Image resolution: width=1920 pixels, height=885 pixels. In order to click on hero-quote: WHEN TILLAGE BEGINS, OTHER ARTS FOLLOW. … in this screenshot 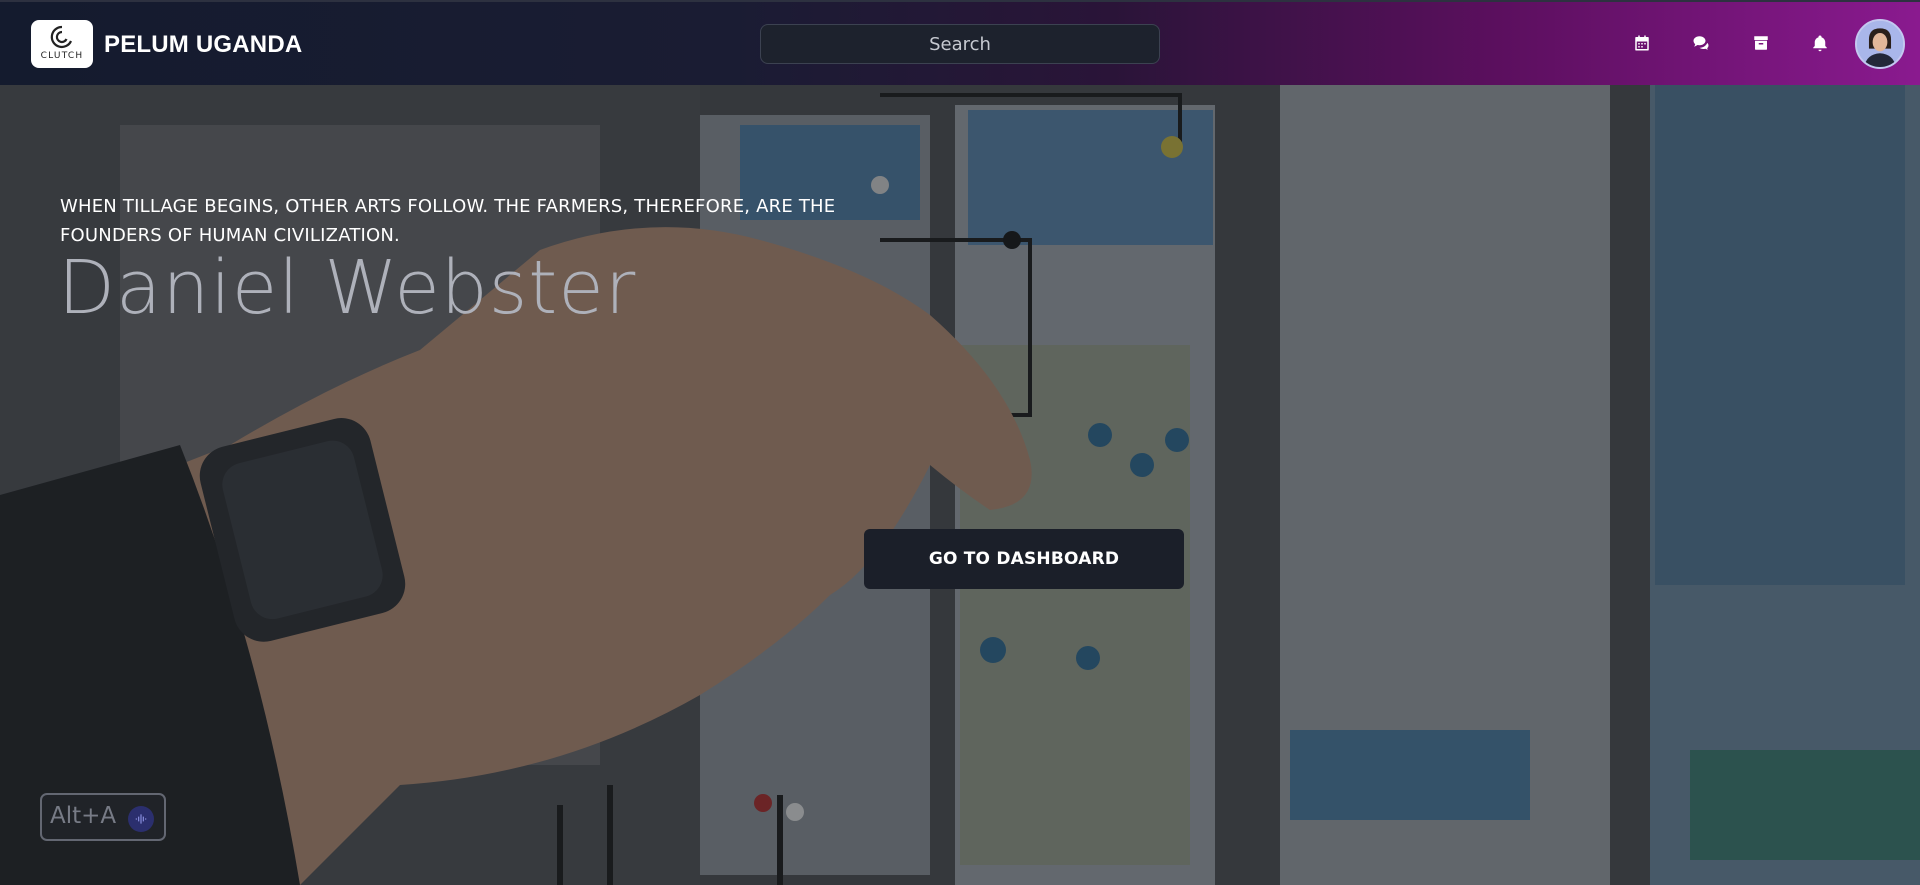, I will do `click(448, 221)`.